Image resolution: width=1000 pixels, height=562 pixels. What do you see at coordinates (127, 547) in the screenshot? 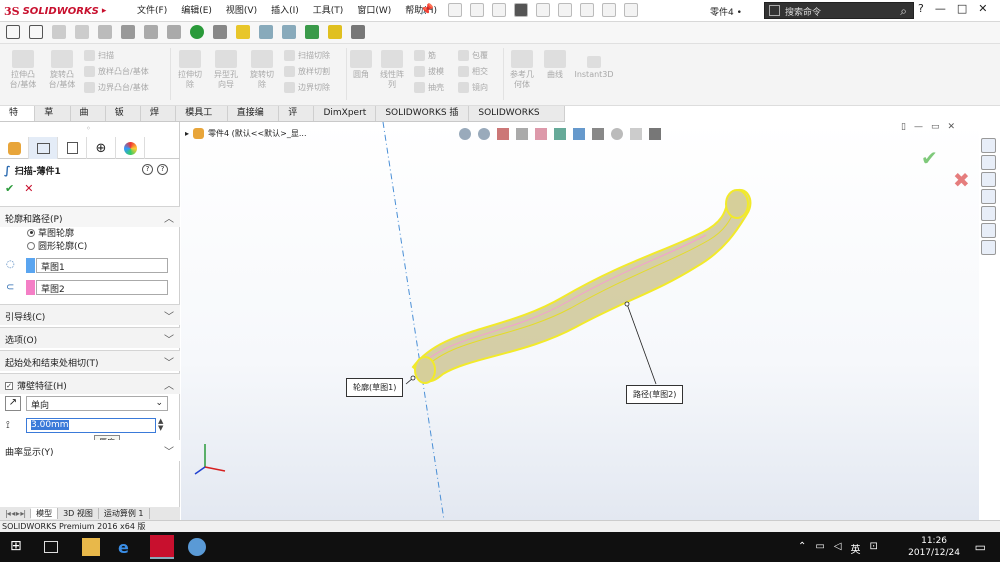
I see `edge-browser-icon: e` at bounding box center [127, 547].